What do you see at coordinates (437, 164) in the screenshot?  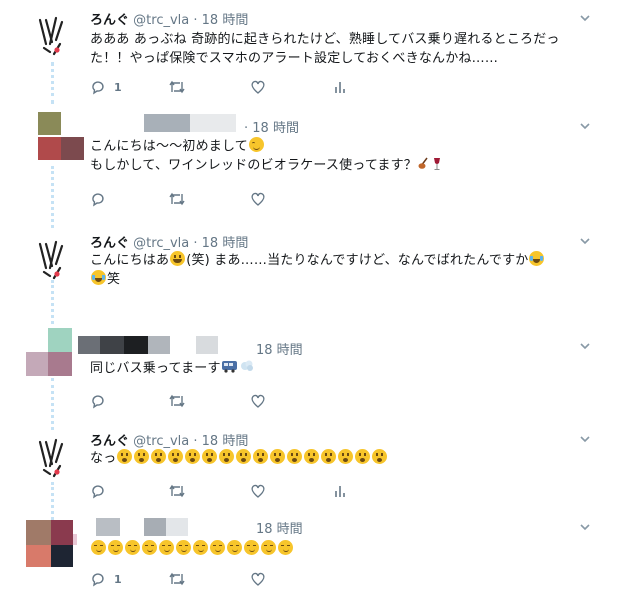 I see `wine-glass-emoji-icon` at bounding box center [437, 164].